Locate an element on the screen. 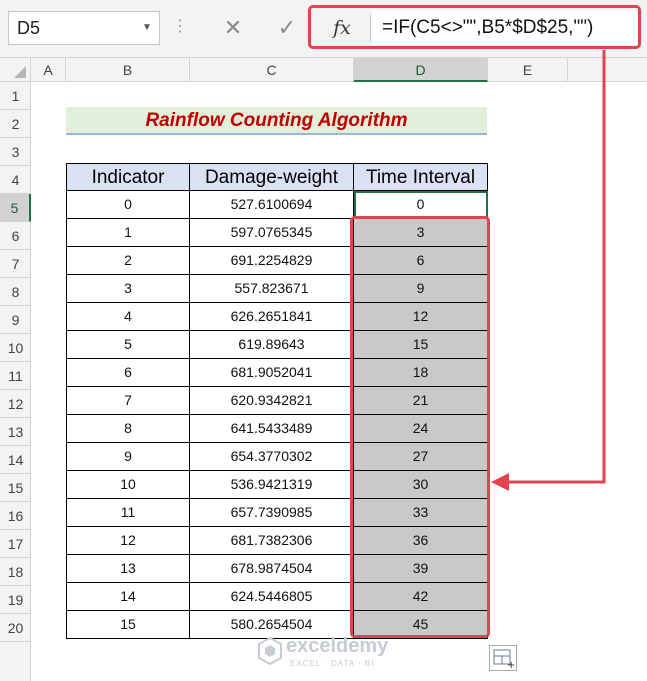 The height and width of the screenshot is (681, 647). watermark-tagline: EXCEL · DATA · BI is located at coordinates (332, 663).